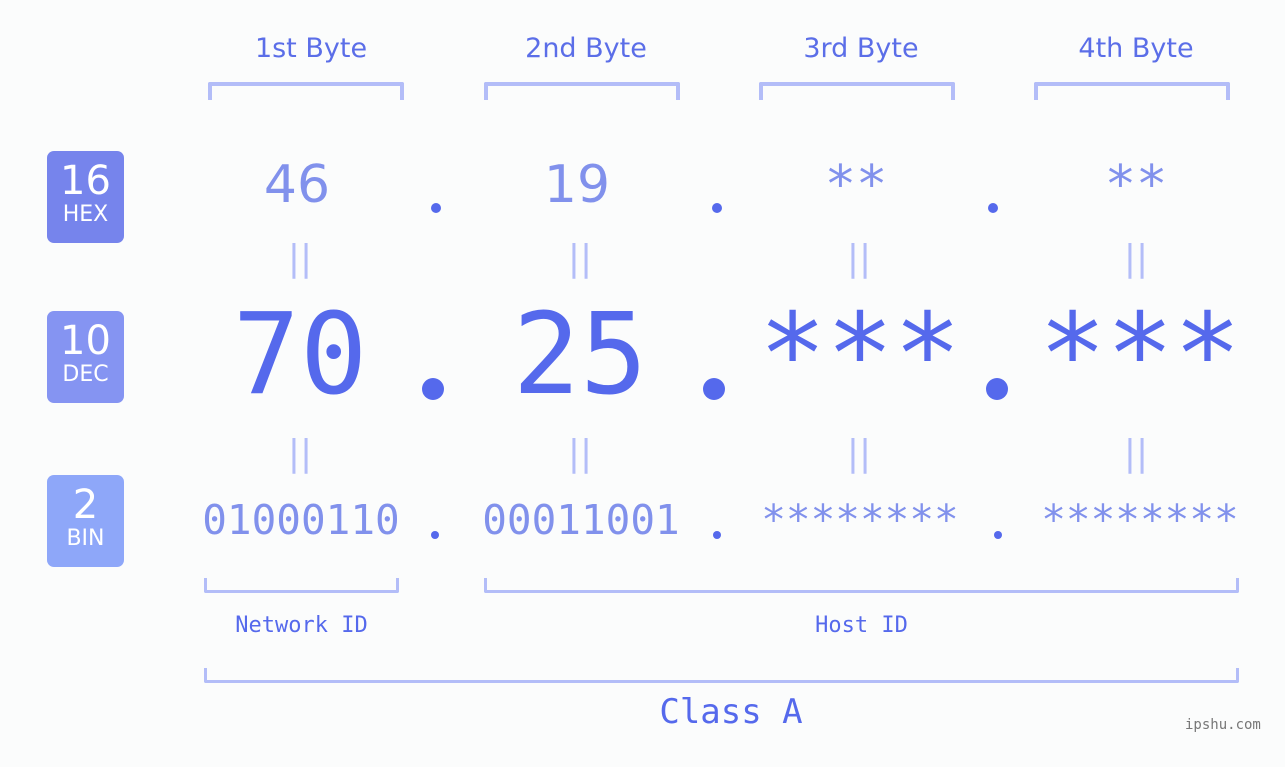  I want to click on host-id-label: Host ID, so click(861, 625).